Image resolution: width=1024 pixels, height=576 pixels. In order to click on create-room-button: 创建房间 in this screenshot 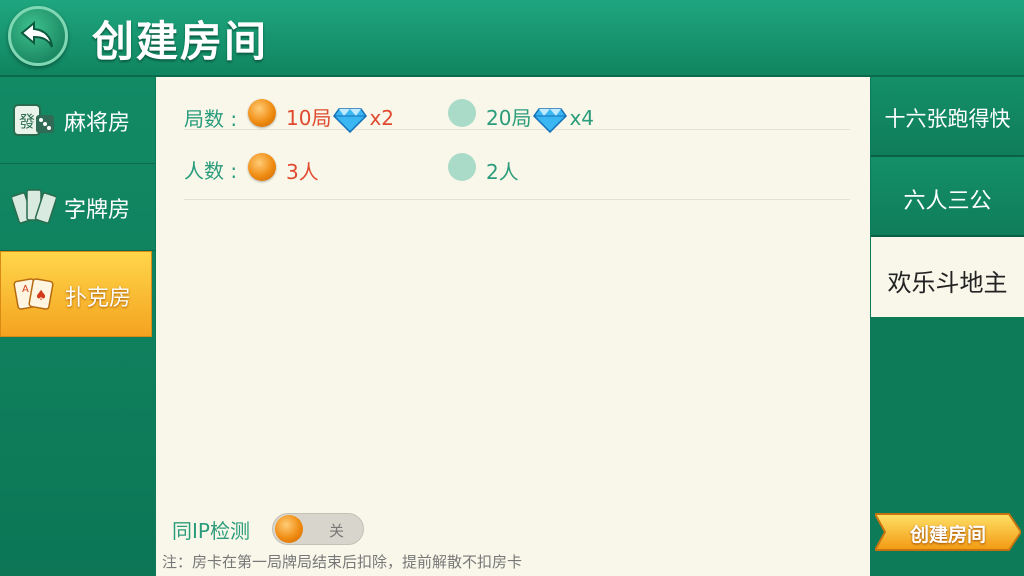, I will do `click(948, 532)`.